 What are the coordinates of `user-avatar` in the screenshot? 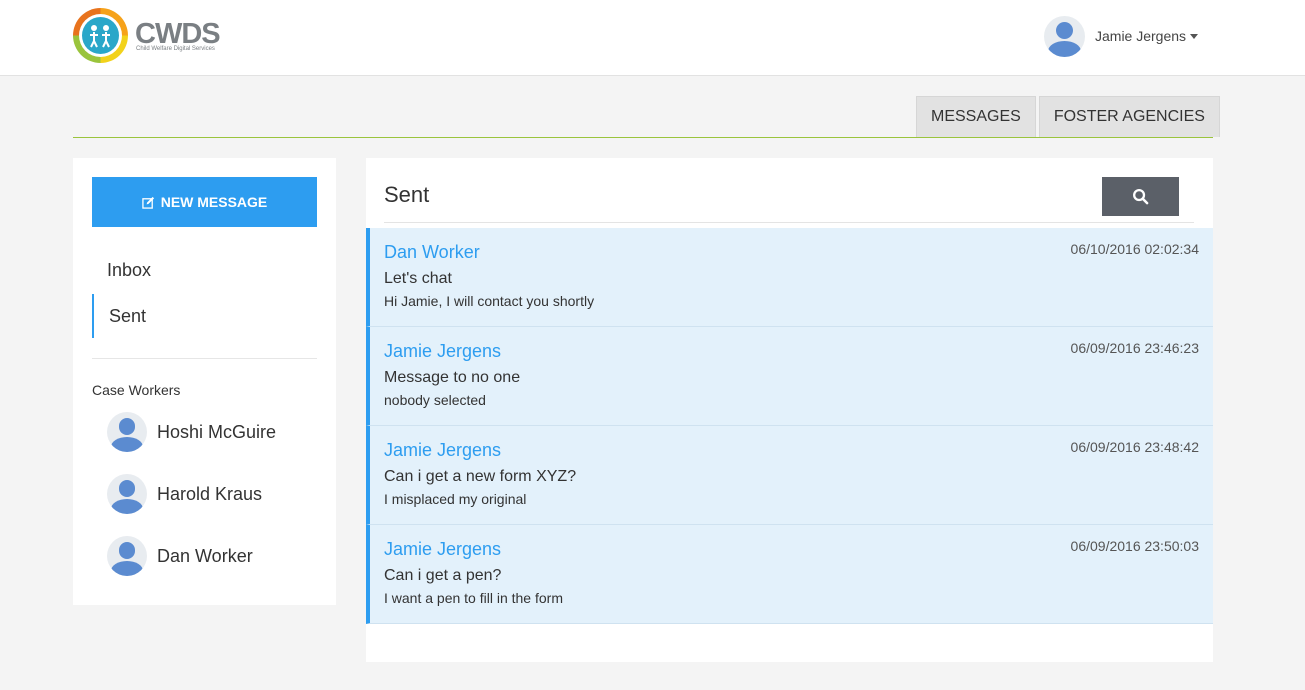 It's located at (1064, 36).